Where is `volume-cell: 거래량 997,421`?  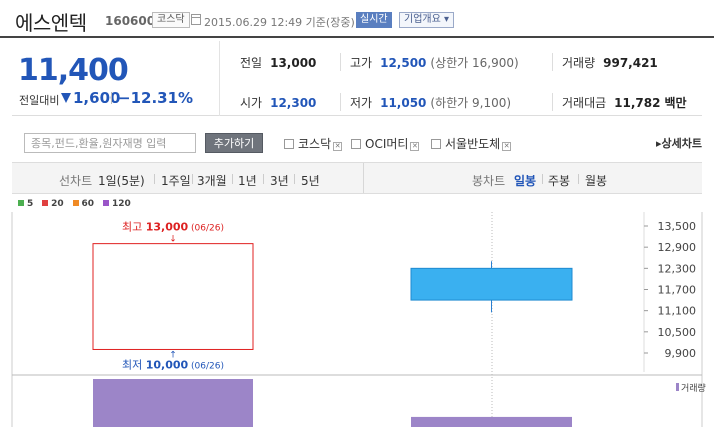
volume-cell: 거래량 997,421 is located at coordinates (610, 62).